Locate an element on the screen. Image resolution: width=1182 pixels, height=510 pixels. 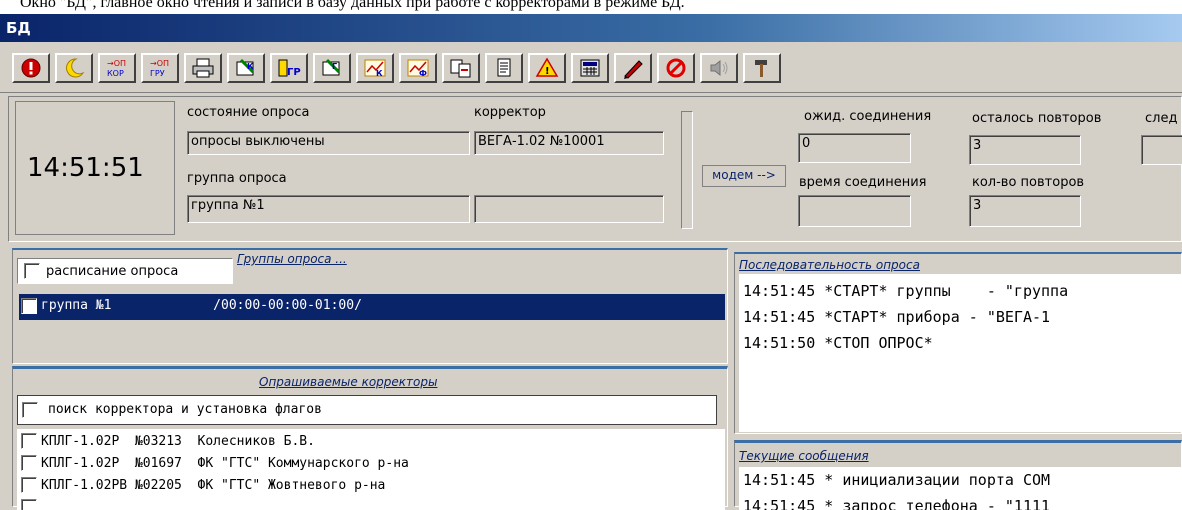
search-checkbox-label: поиск корректора и установка флагов is located at coordinates (185, 409).